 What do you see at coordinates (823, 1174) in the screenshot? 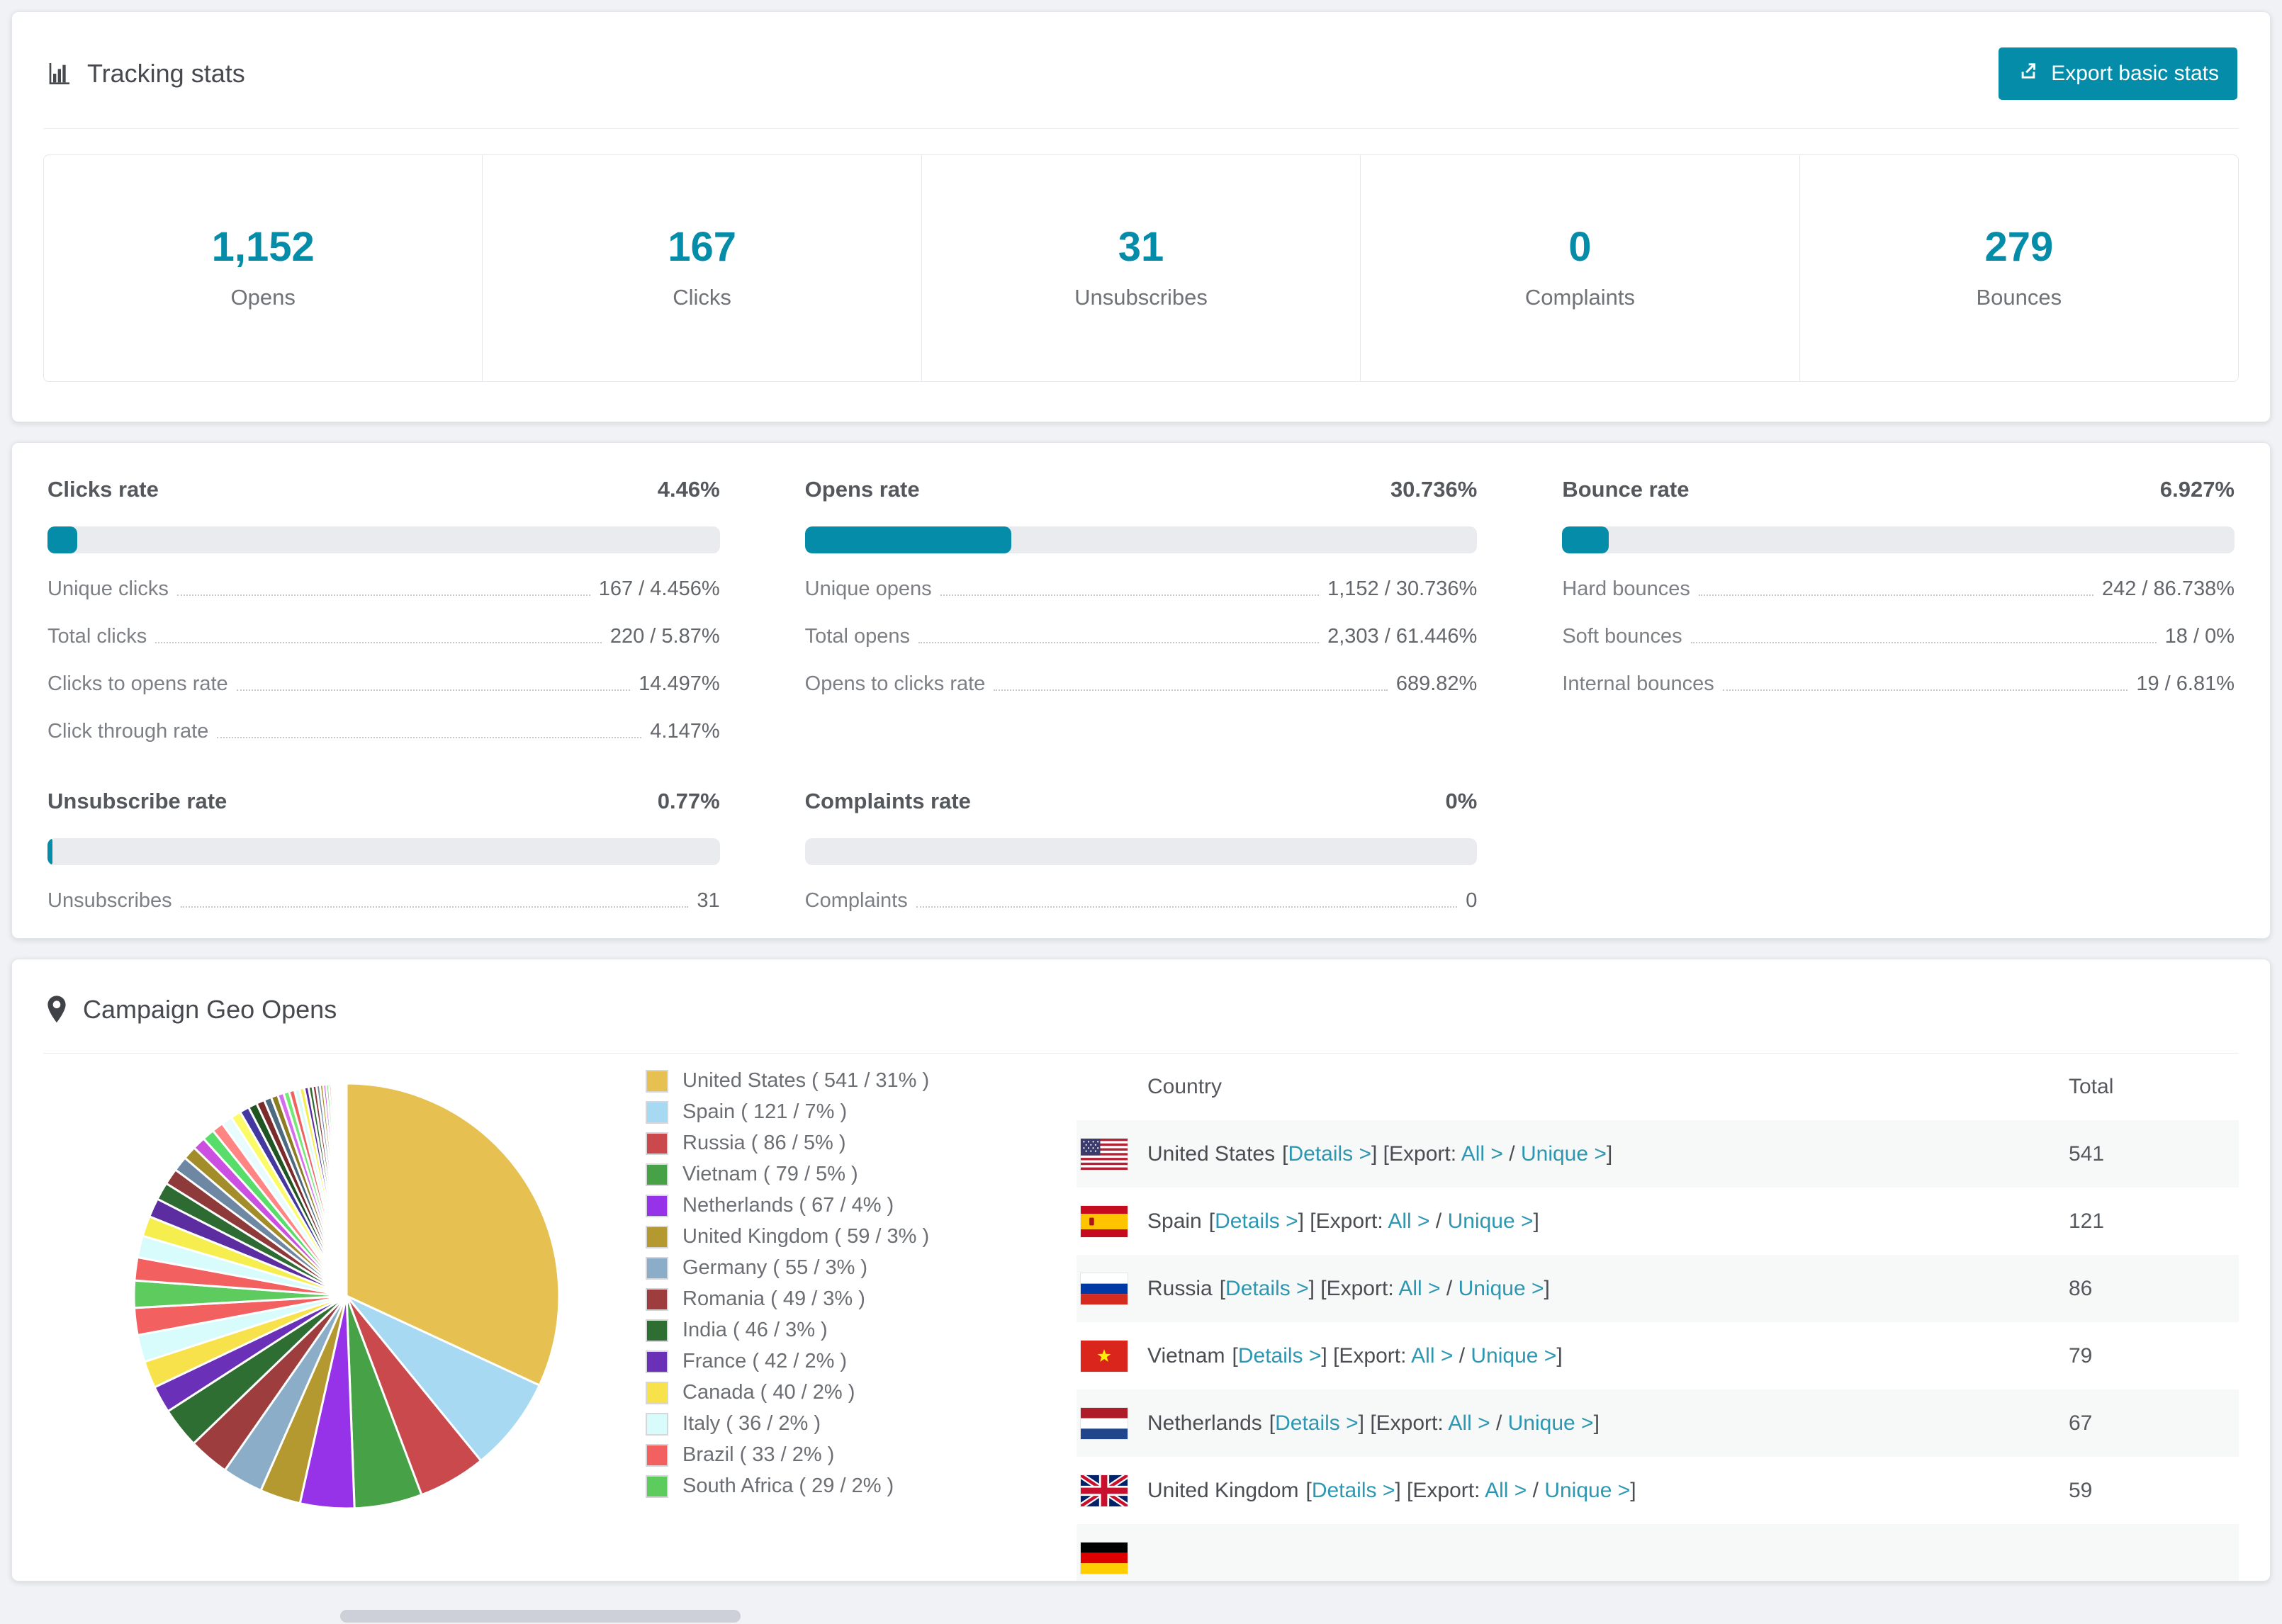
I see `legend-item: Vietnam ( 79 / 5% )` at bounding box center [823, 1174].